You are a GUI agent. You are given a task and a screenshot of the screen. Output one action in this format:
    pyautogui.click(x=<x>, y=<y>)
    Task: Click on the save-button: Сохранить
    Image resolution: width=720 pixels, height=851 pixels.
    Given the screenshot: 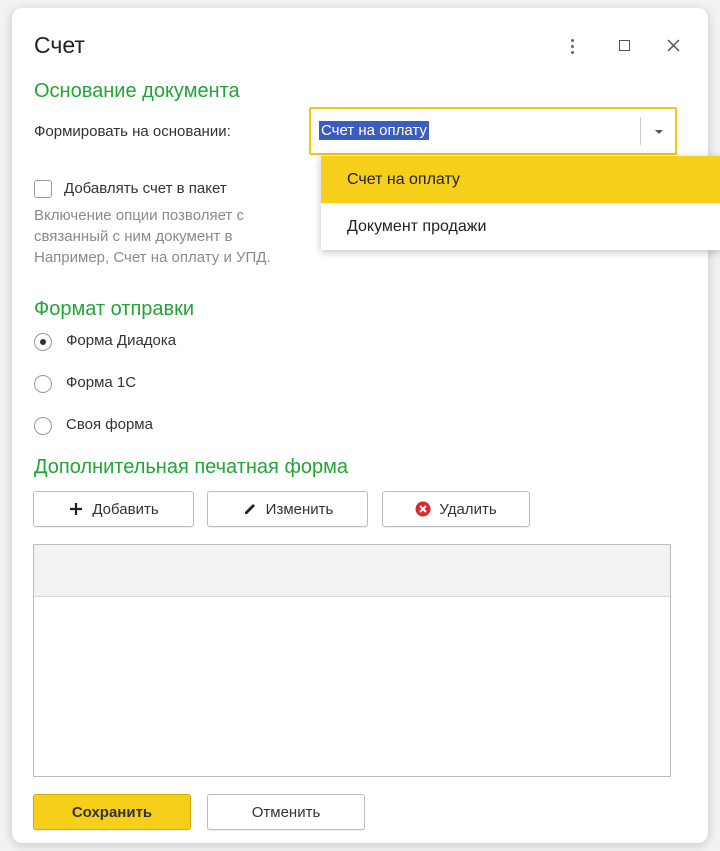 What is the action you would take?
    pyautogui.click(x=112, y=812)
    